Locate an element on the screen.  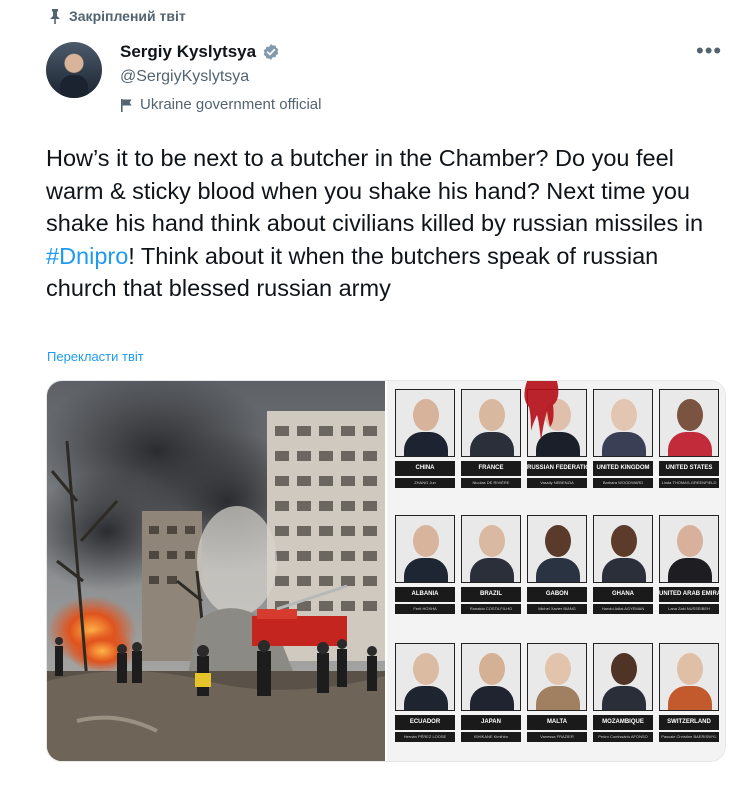
avatar is located at coordinates (74, 70).